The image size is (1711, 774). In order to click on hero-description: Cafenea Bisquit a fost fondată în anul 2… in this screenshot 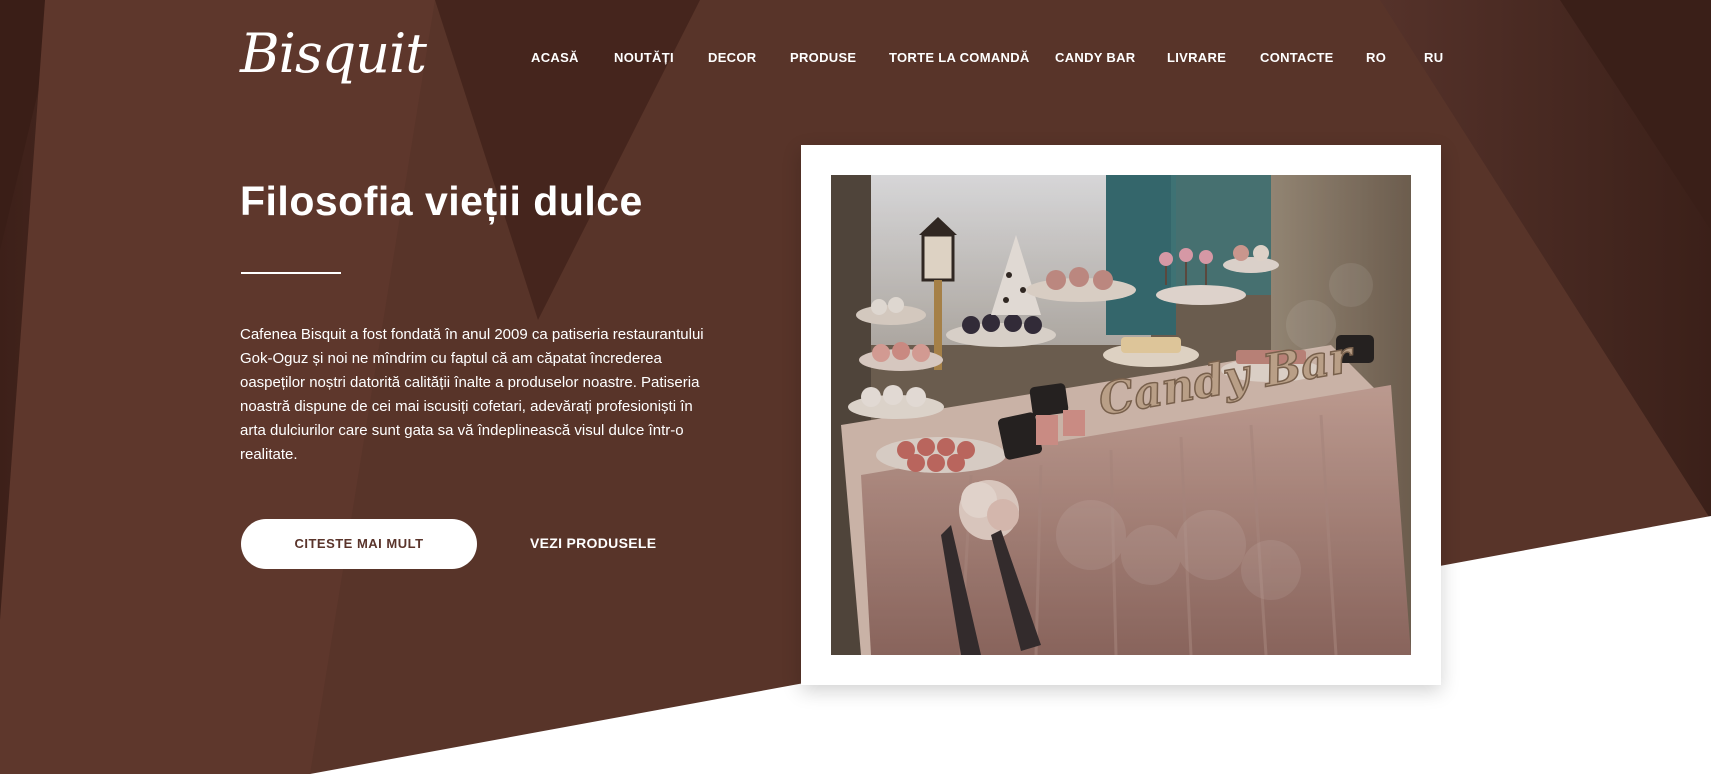, I will do `click(472, 394)`.